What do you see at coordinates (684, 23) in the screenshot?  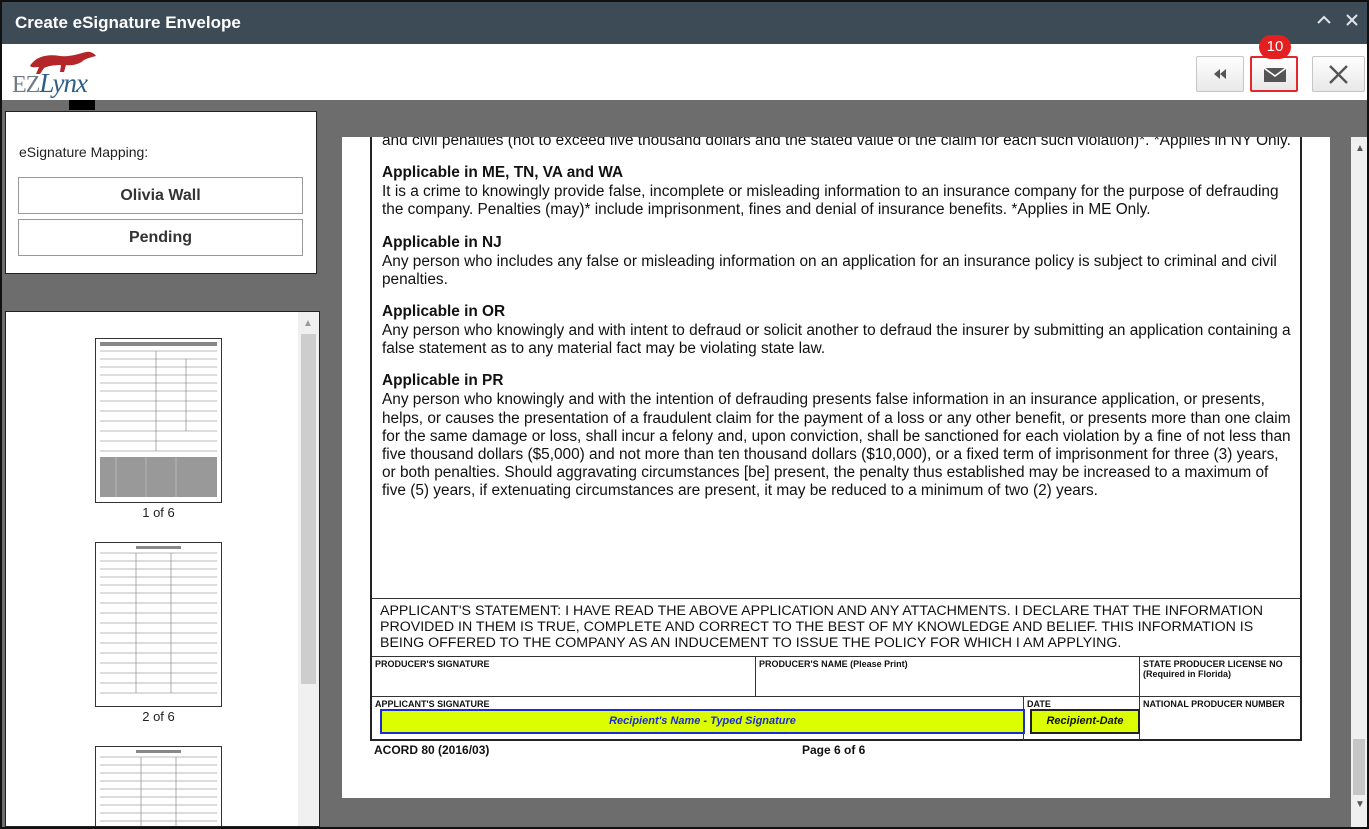 I see `window-titlebar: Create eSignature Envelope` at bounding box center [684, 23].